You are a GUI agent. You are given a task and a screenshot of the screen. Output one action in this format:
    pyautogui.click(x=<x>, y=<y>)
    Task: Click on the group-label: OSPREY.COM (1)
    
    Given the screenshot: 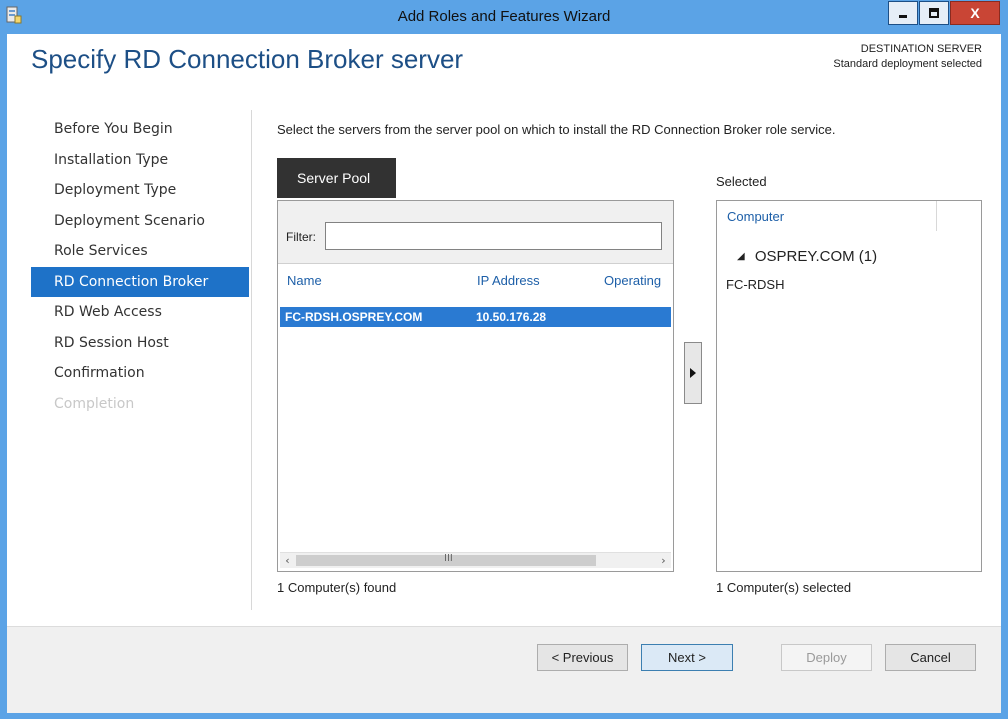 What is the action you would take?
    pyautogui.click(x=816, y=256)
    